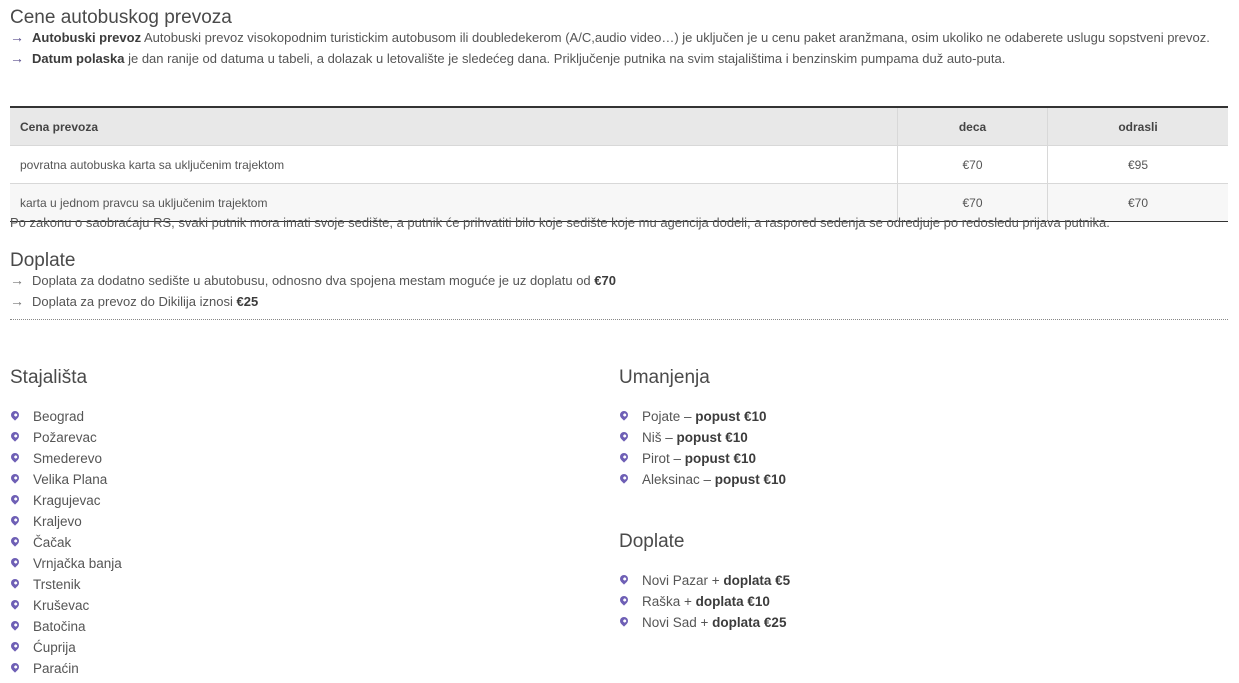 The image size is (1239, 683). I want to click on list-item: Vrnjačka banja, so click(65, 563).